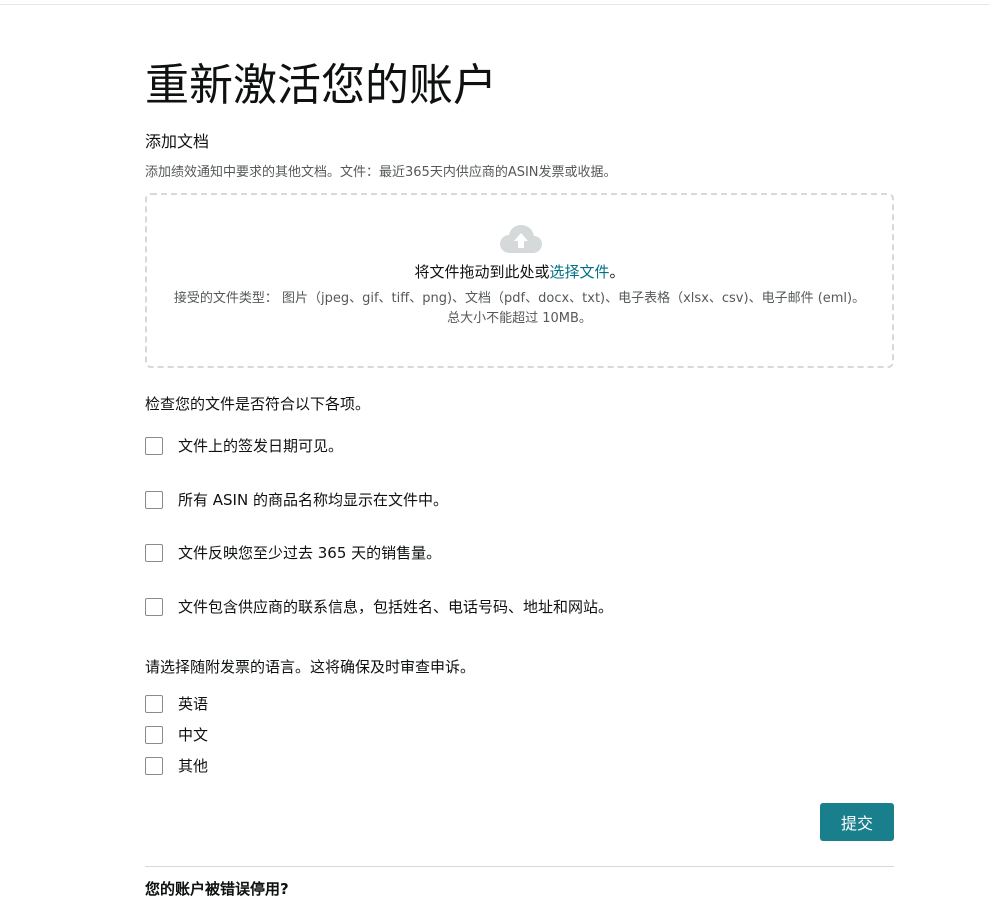 The width and height of the screenshot is (990, 904). What do you see at coordinates (617, 272) in the screenshot?
I see `dropzone-instruction-suffix: 。` at bounding box center [617, 272].